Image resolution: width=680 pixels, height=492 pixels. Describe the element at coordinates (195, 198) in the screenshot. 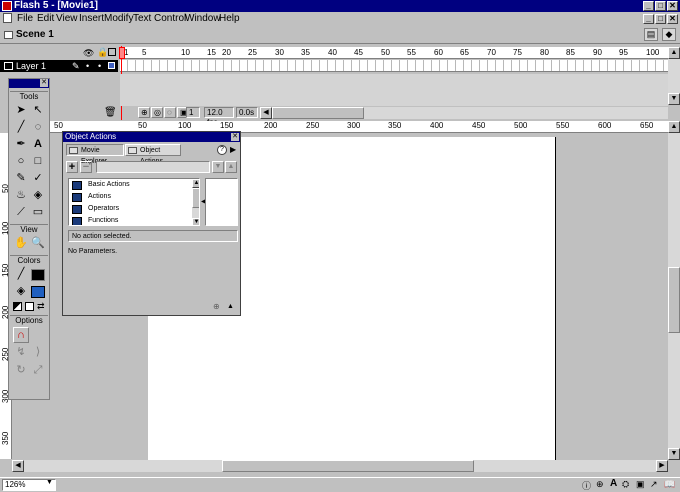

I see `list-scroll-thumb` at that location.